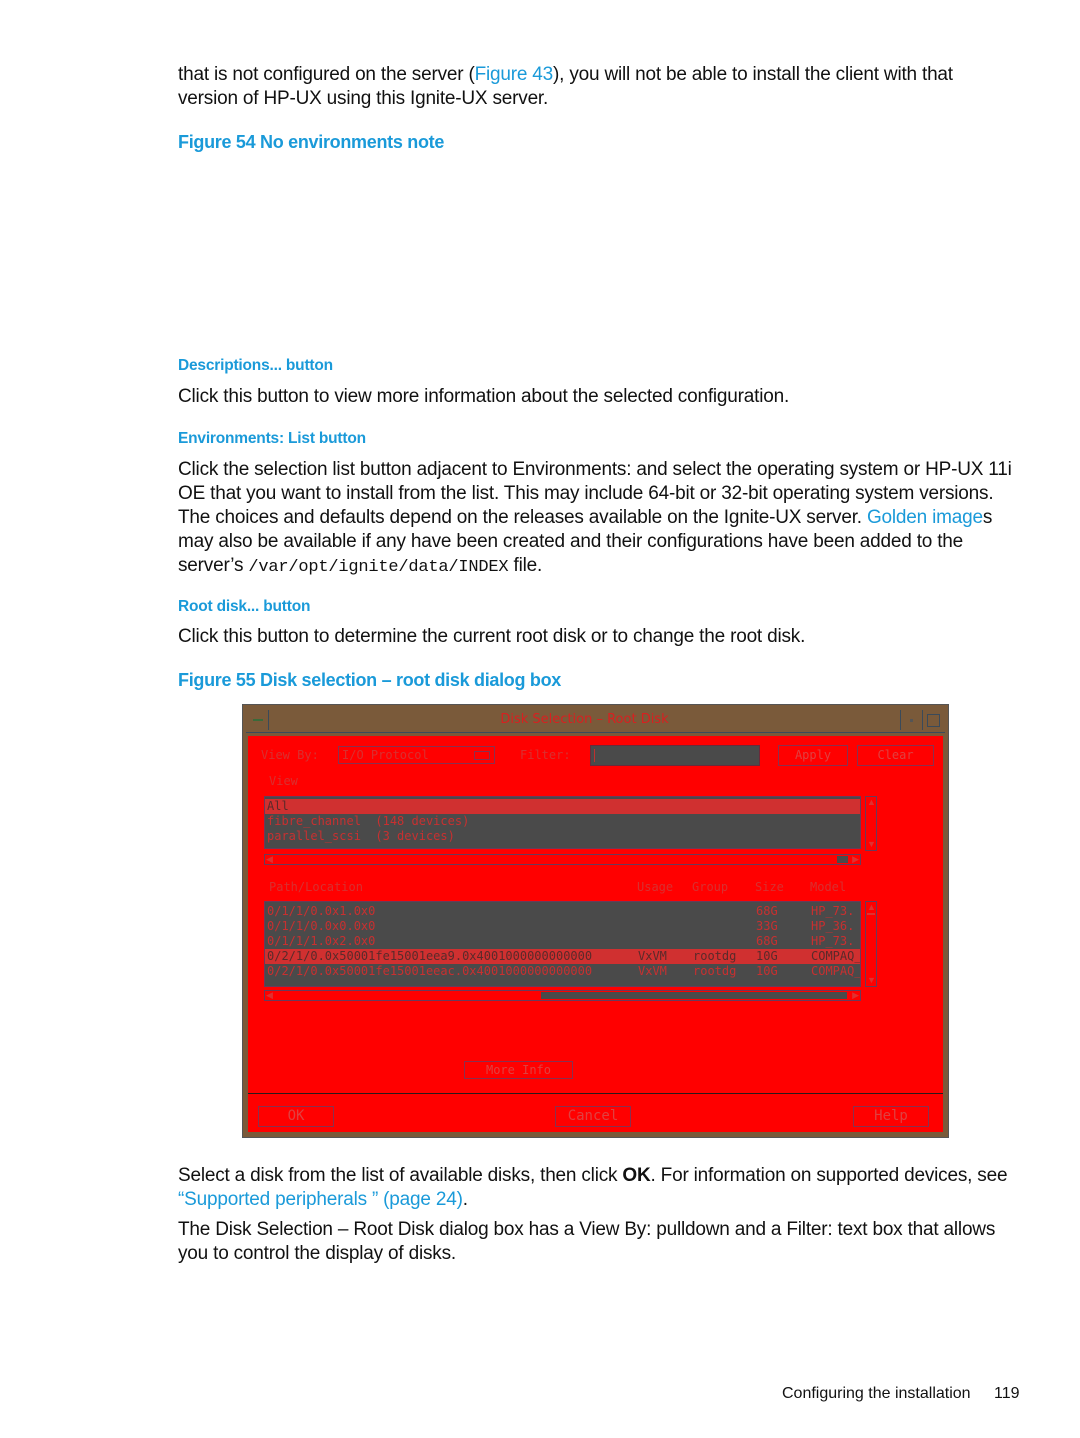 This screenshot has height=1438, width=1080. What do you see at coordinates (545, 755) in the screenshot?
I see `filter-label: Filter:` at bounding box center [545, 755].